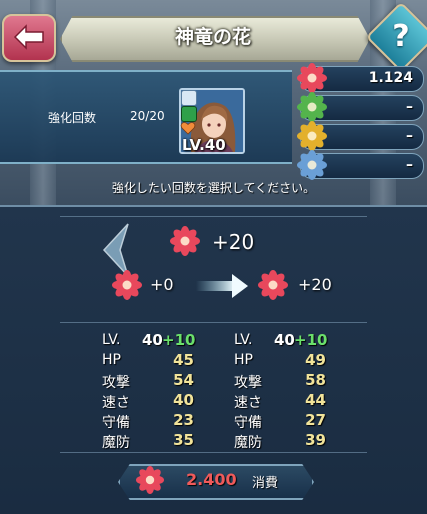  What do you see at coordinates (213, 188) in the screenshot?
I see `instruction-text: 強化したい回数を選択してください。` at bounding box center [213, 188].